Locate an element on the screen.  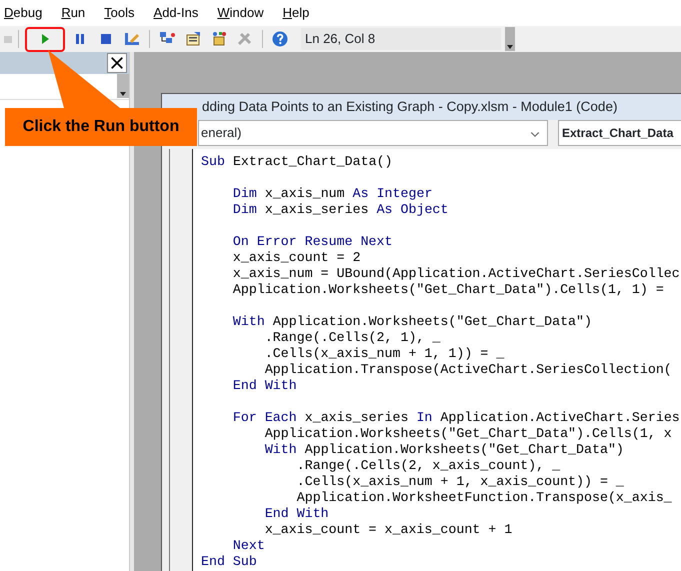
procedure-dropdown: Extract_Chart_Data is located at coordinates (619, 133).